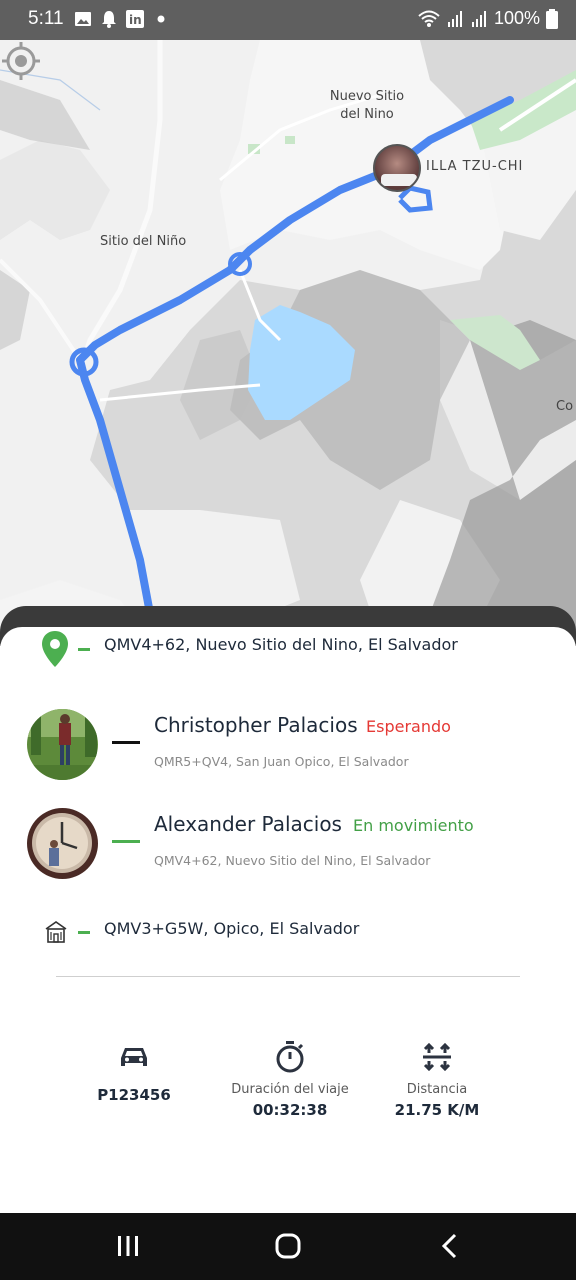 The width and height of the screenshot is (576, 1280). I want to click on bell-icon, so click(109, 19).